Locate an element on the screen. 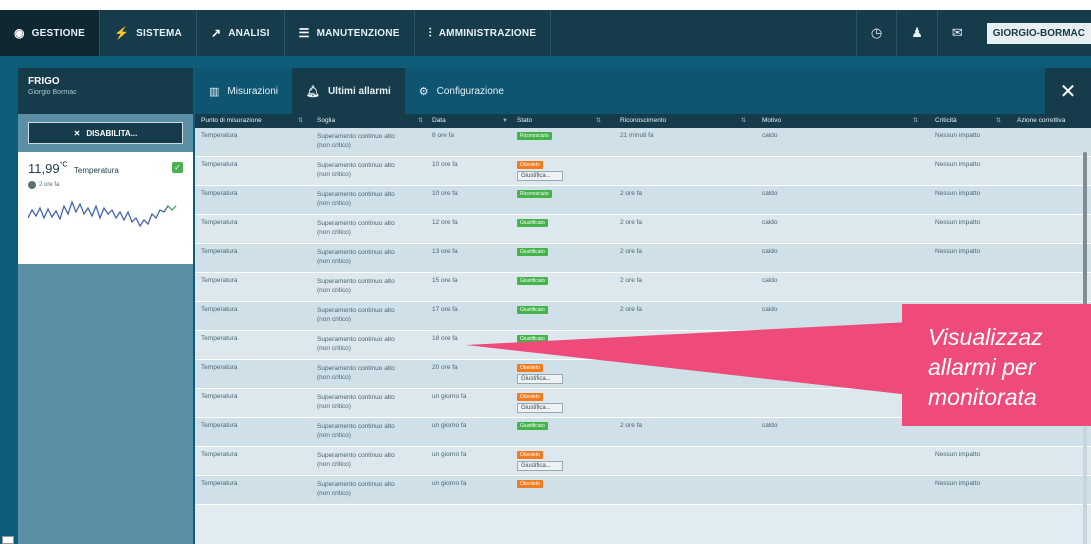 Image resolution: width=1091 pixels, height=544 pixels. column-header: Criticità ⇅ is located at coordinates (970, 121).